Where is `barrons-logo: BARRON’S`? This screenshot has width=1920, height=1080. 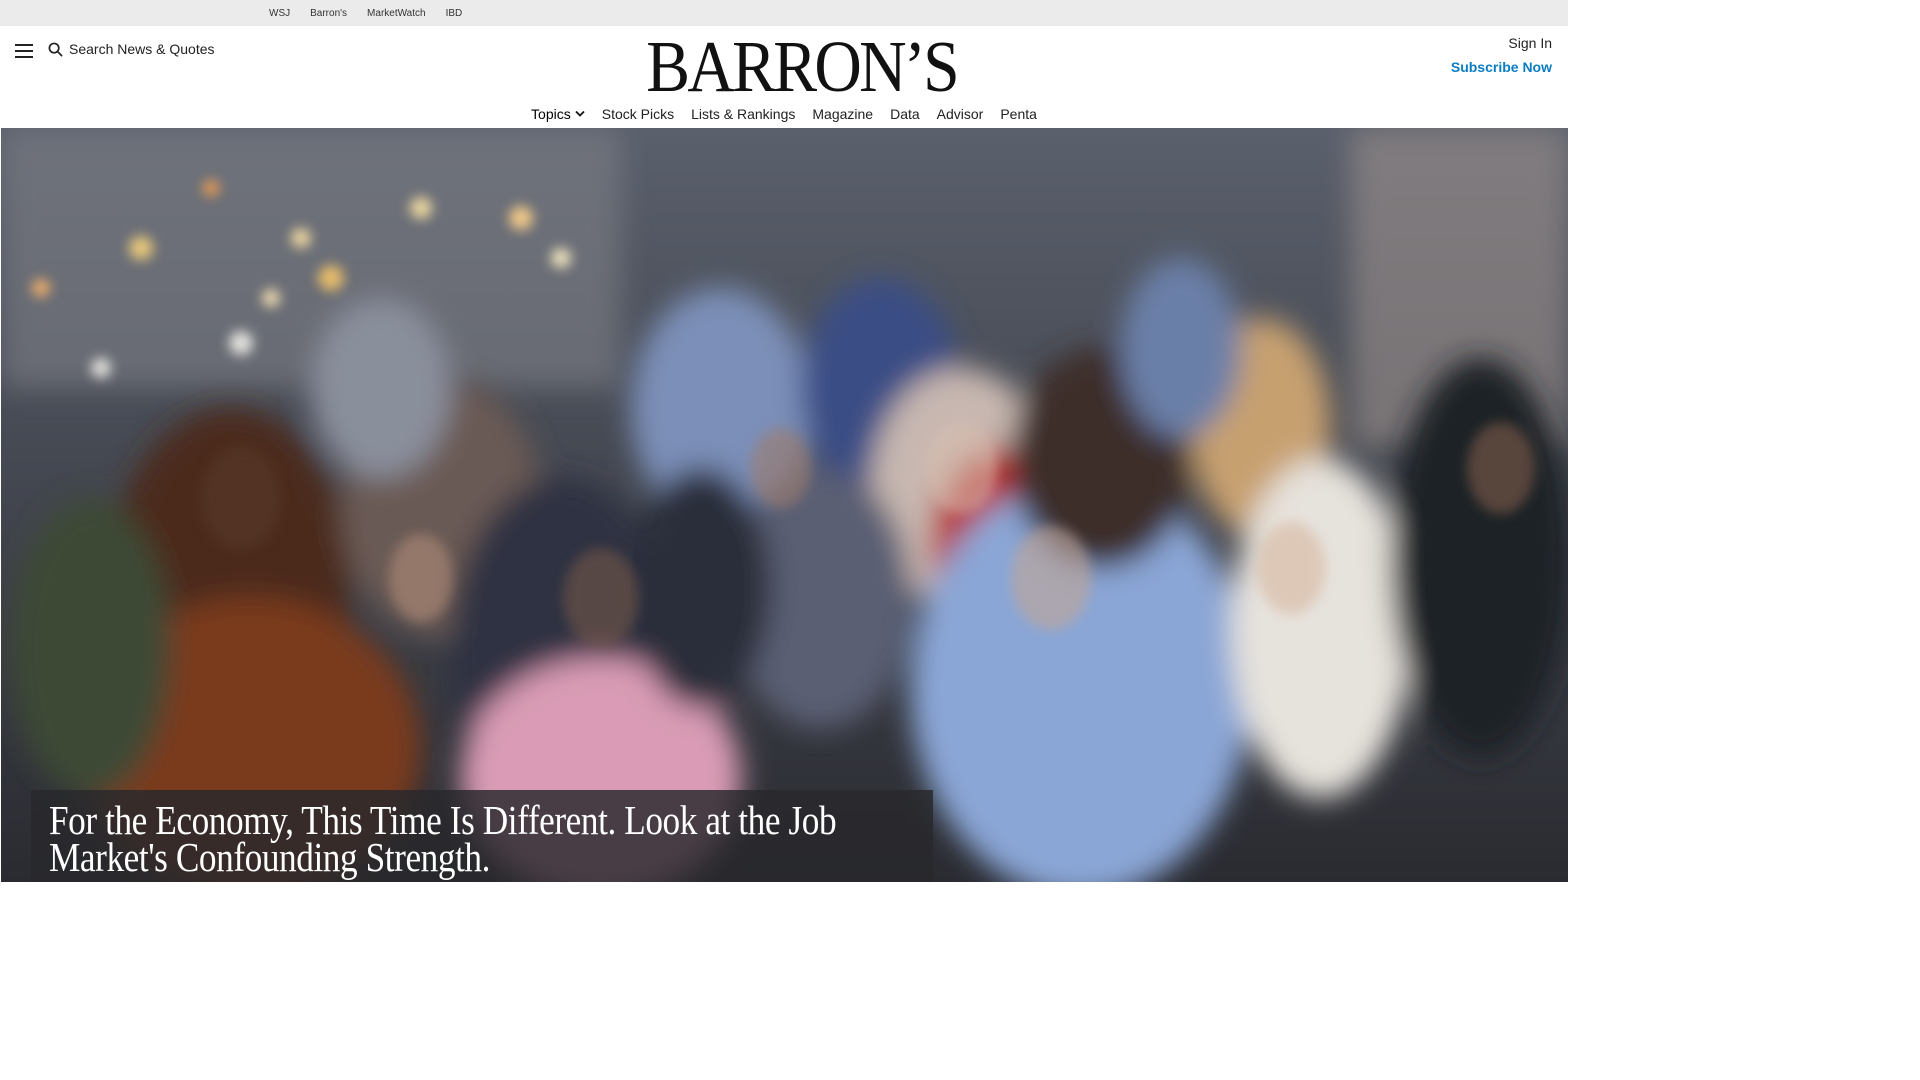
barrons-logo: BARRON’S is located at coordinates (802, 66).